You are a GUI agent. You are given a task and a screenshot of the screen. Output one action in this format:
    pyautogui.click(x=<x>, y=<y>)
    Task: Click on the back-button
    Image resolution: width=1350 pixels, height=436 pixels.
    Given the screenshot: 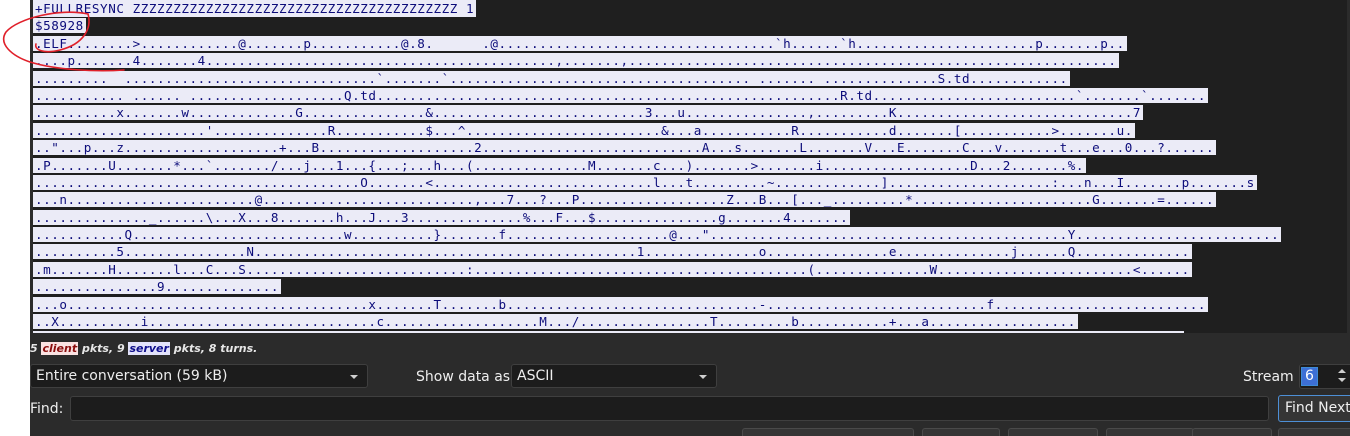 What is the action you would take?
    pyautogui.click(x=1150, y=432)
    